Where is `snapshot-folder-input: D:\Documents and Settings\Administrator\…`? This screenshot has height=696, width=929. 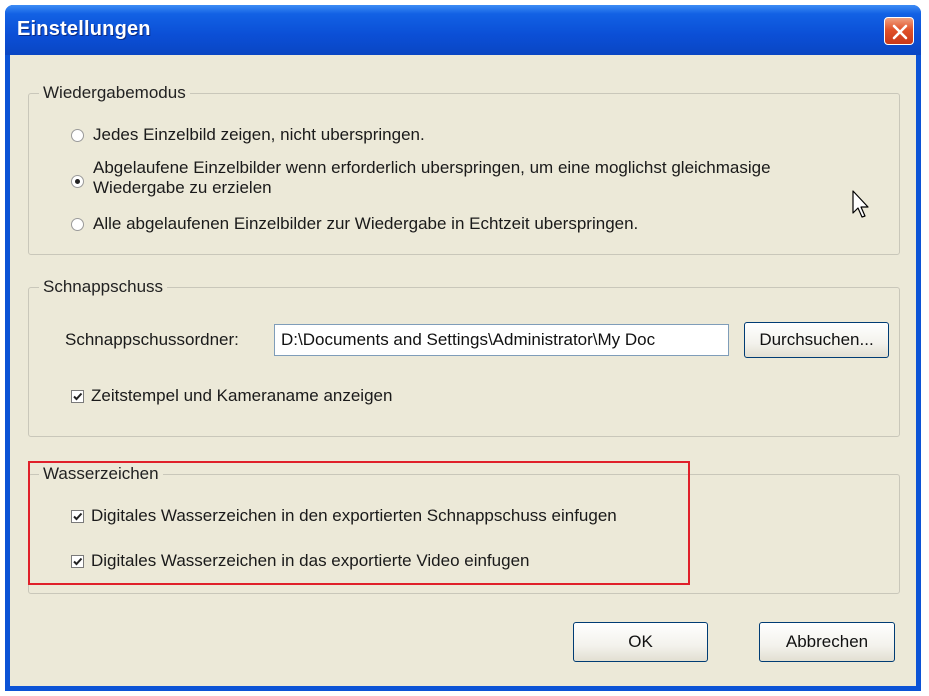
snapshot-folder-input: D:\Documents and Settings\Administrator\… is located at coordinates (501, 340).